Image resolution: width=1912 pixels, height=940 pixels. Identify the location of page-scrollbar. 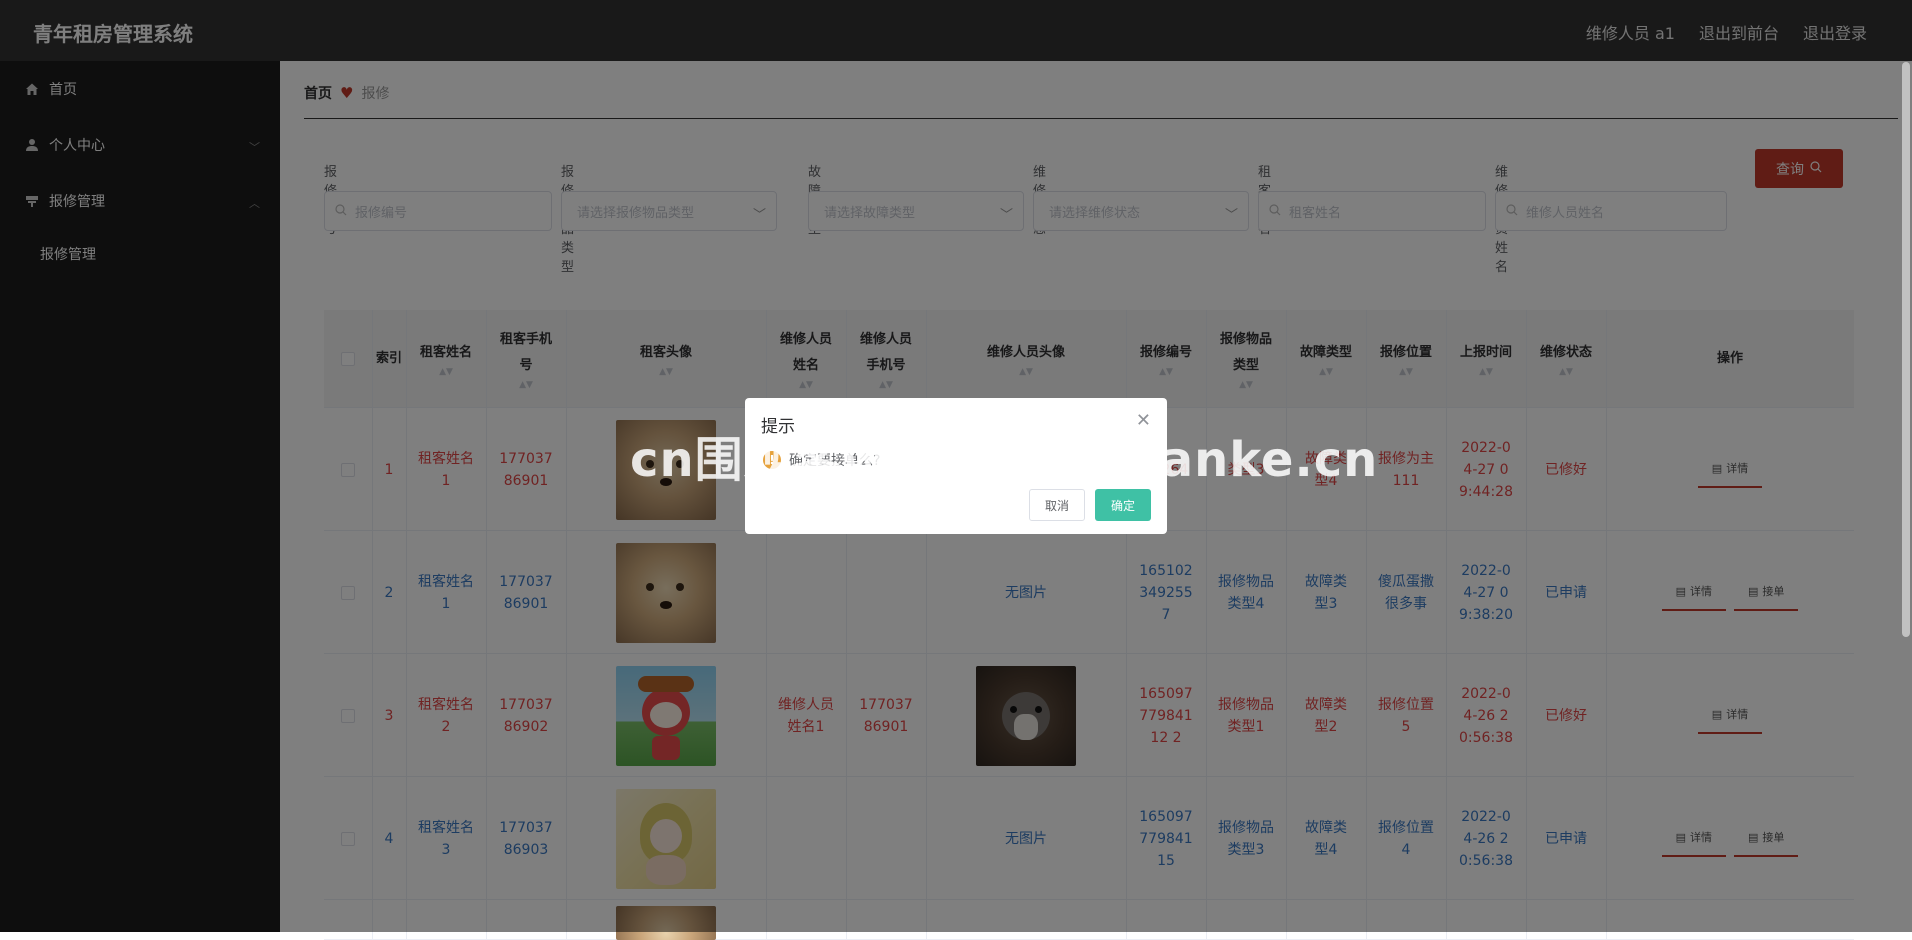
(1906, 349).